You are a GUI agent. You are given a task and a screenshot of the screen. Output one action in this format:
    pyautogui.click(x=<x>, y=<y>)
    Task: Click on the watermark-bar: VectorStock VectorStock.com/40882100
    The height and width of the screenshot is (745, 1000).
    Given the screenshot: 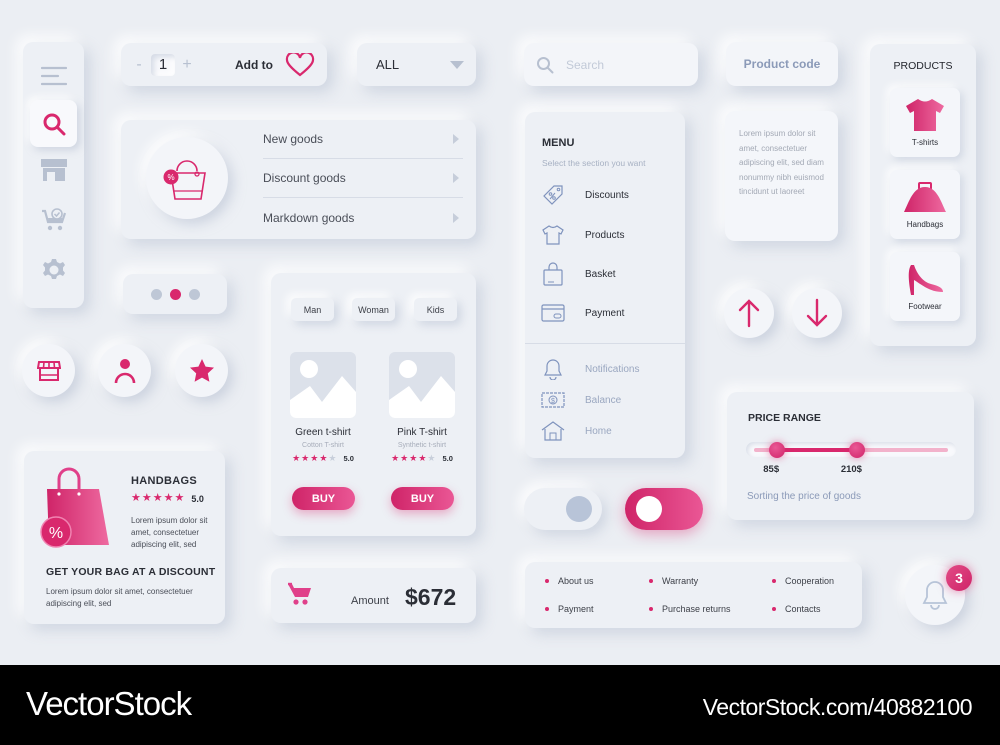 What is the action you would take?
    pyautogui.click(x=500, y=705)
    